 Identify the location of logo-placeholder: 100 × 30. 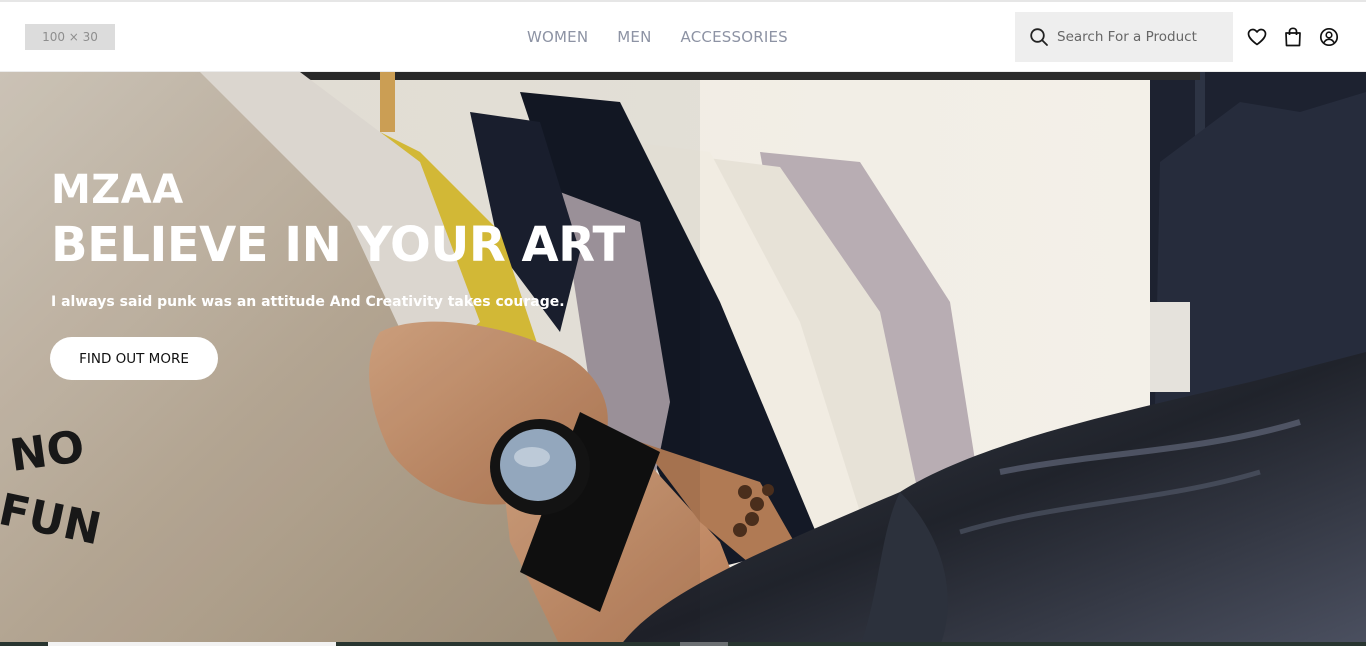
(70, 37).